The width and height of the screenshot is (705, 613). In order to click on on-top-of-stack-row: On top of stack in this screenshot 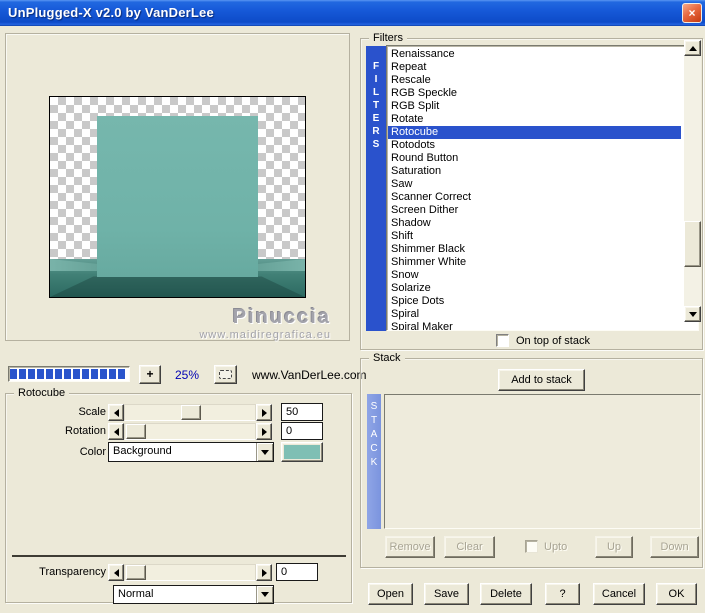, I will do `click(543, 340)`.